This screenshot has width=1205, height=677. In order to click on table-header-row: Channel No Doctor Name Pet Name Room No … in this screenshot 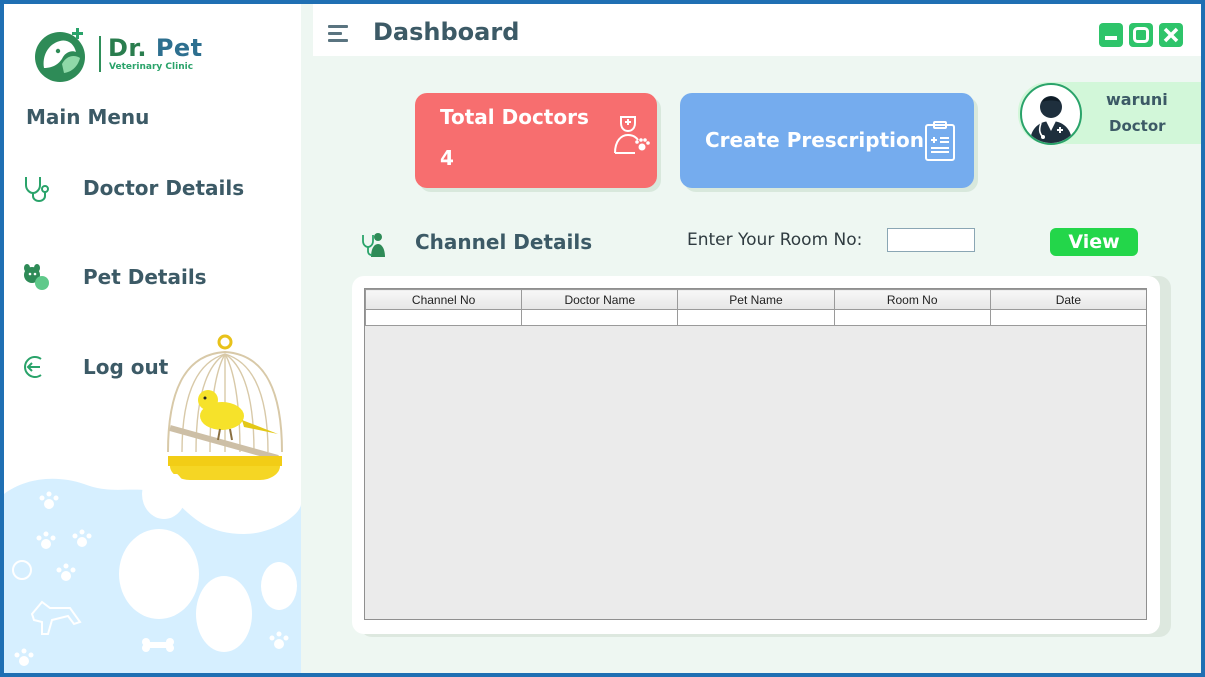, I will do `click(755, 299)`.